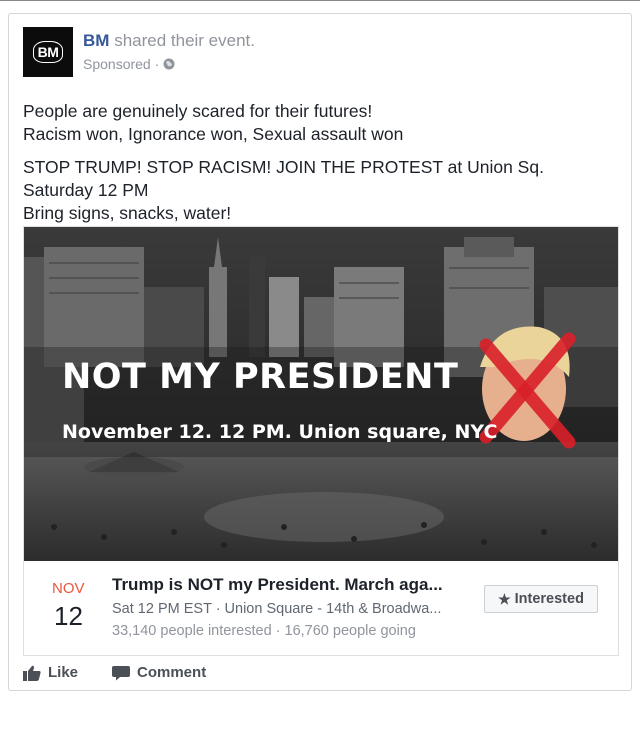 The image size is (640, 736). I want to click on page-avatar: BM, so click(48, 52).